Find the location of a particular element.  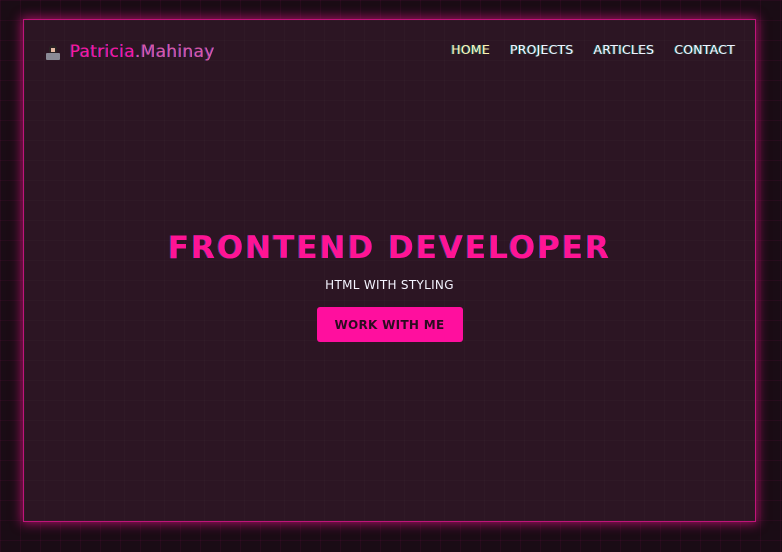

work-with-me-button: WORK WITH ME is located at coordinates (389, 324).